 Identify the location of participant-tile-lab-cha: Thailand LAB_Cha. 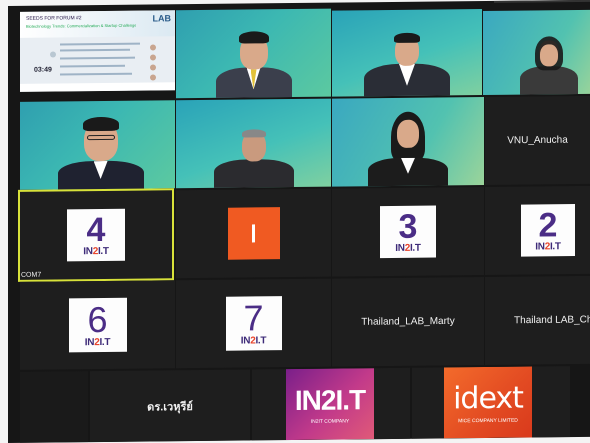
(537, 320).